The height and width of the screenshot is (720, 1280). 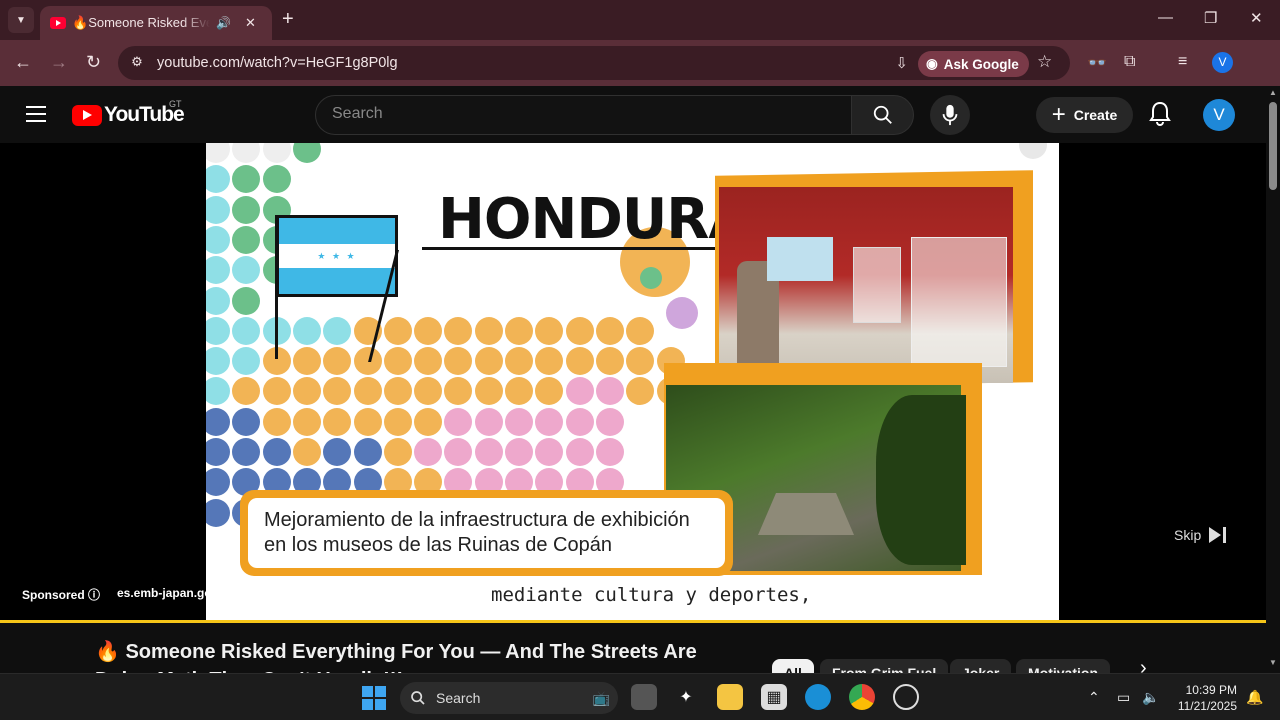 What do you see at coordinates (1044, 62) in the screenshot?
I see `bookmark-star-icon: ☆` at bounding box center [1044, 62].